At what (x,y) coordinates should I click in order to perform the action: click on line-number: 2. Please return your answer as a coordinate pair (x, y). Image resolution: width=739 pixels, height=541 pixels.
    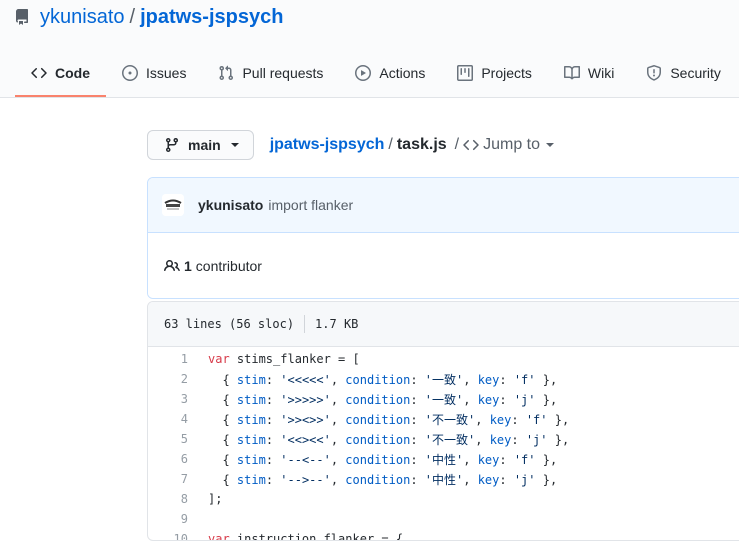
    Looking at the image, I should click on (178, 379).